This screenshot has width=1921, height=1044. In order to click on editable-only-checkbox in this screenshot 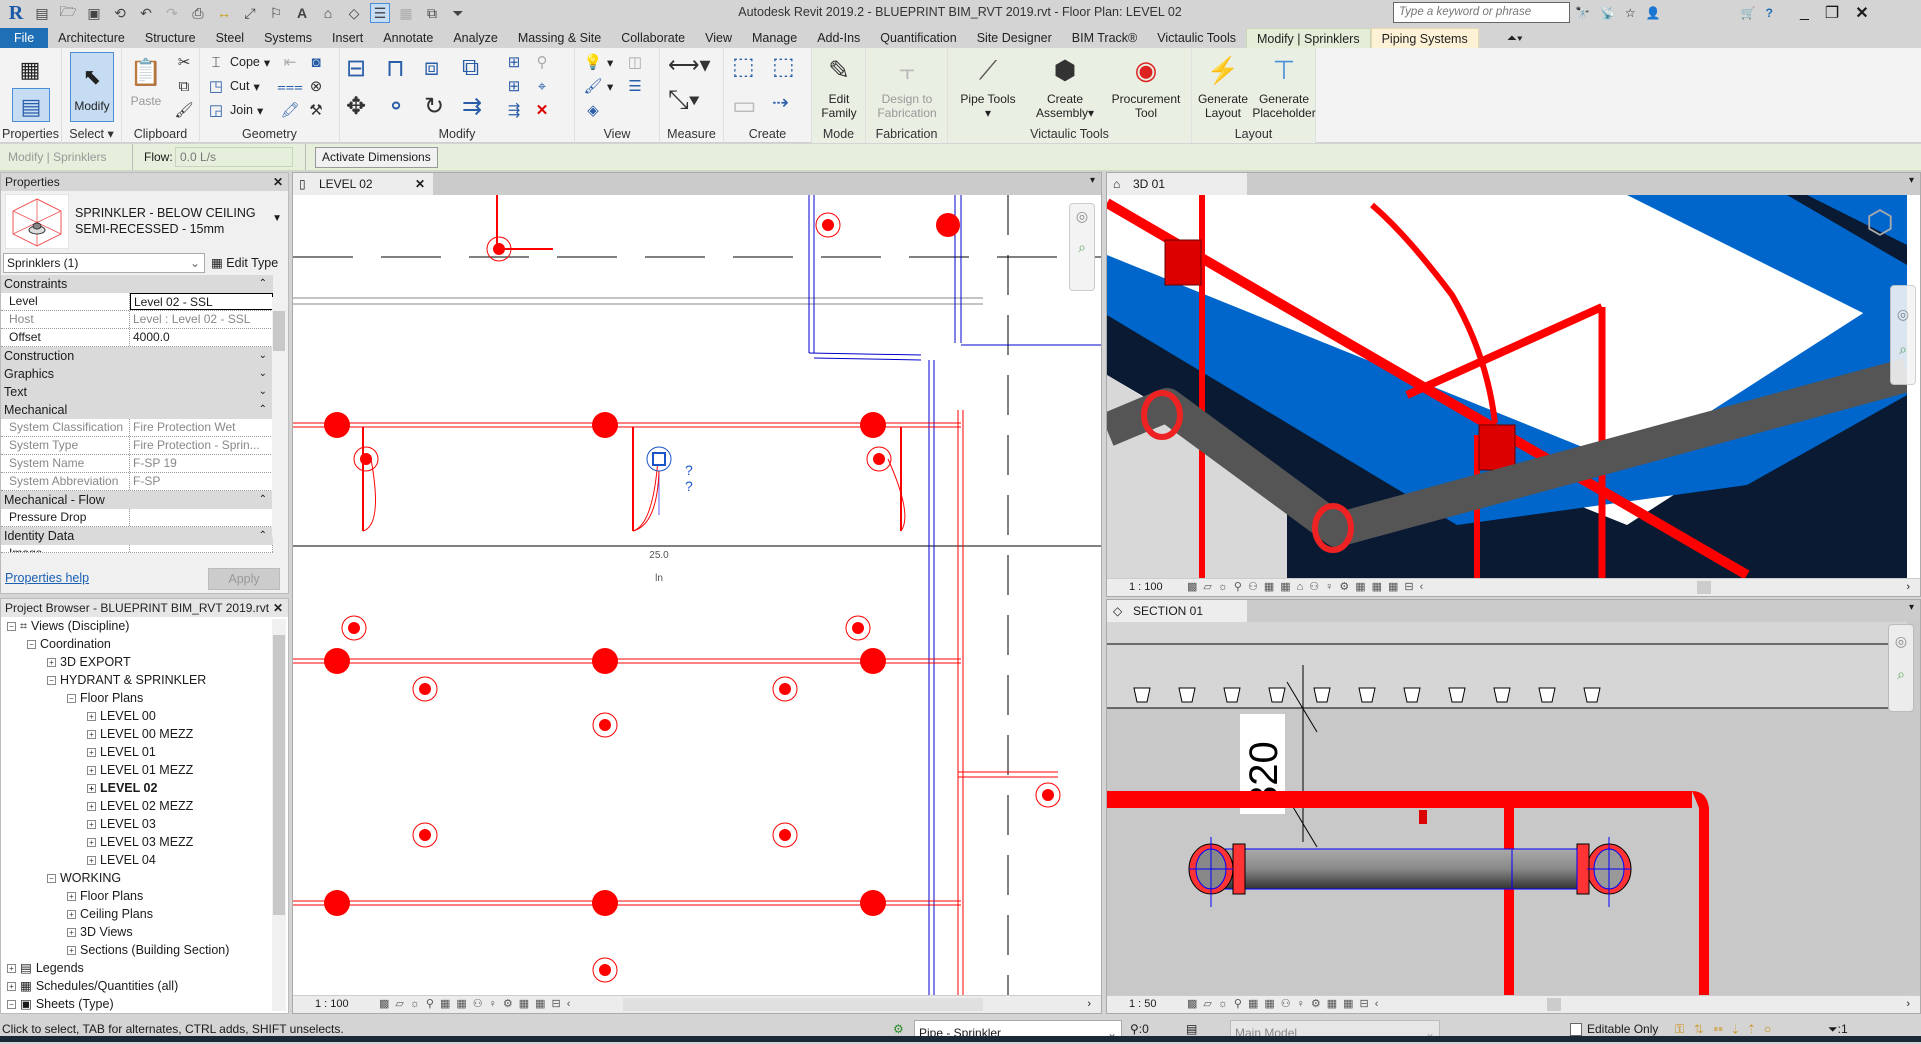, I will do `click(1576, 1029)`.